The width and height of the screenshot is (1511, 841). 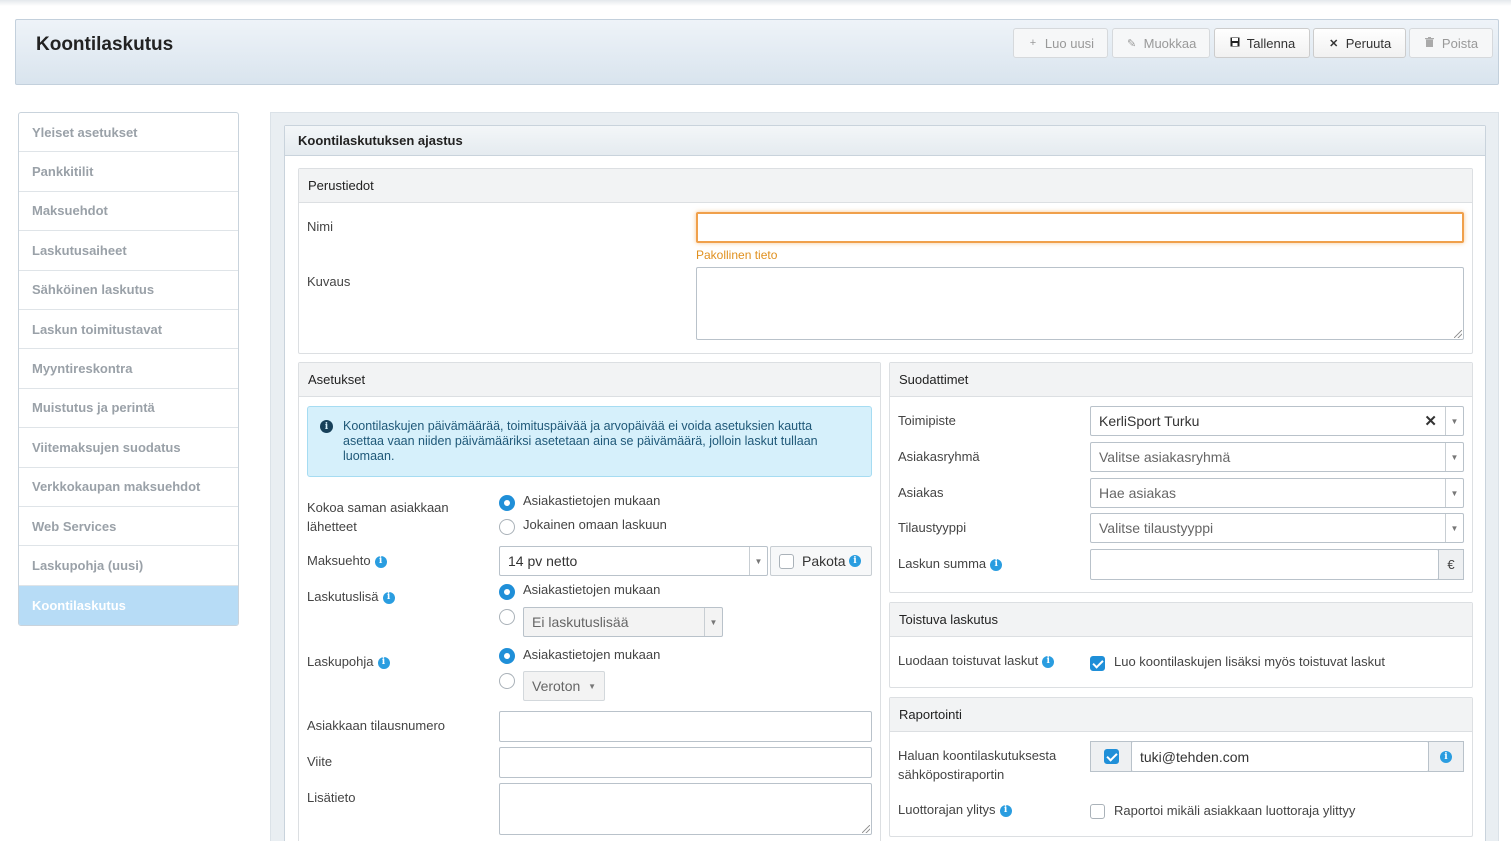 I want to click on billing-extra-radio-customer, so click(x=507, y=592).